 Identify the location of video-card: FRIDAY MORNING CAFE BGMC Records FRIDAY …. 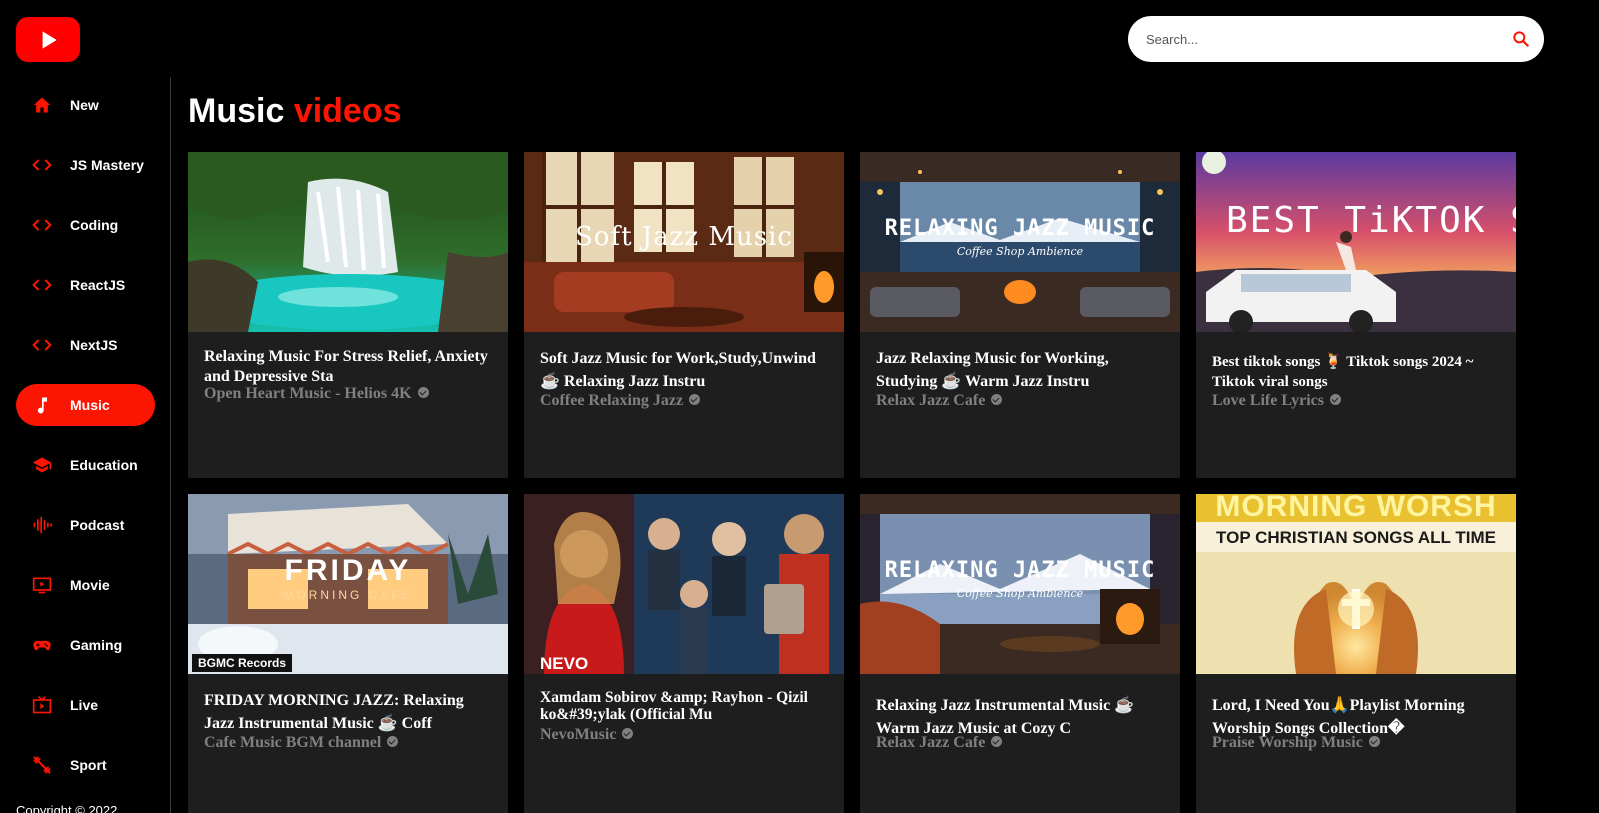
(348, 653).